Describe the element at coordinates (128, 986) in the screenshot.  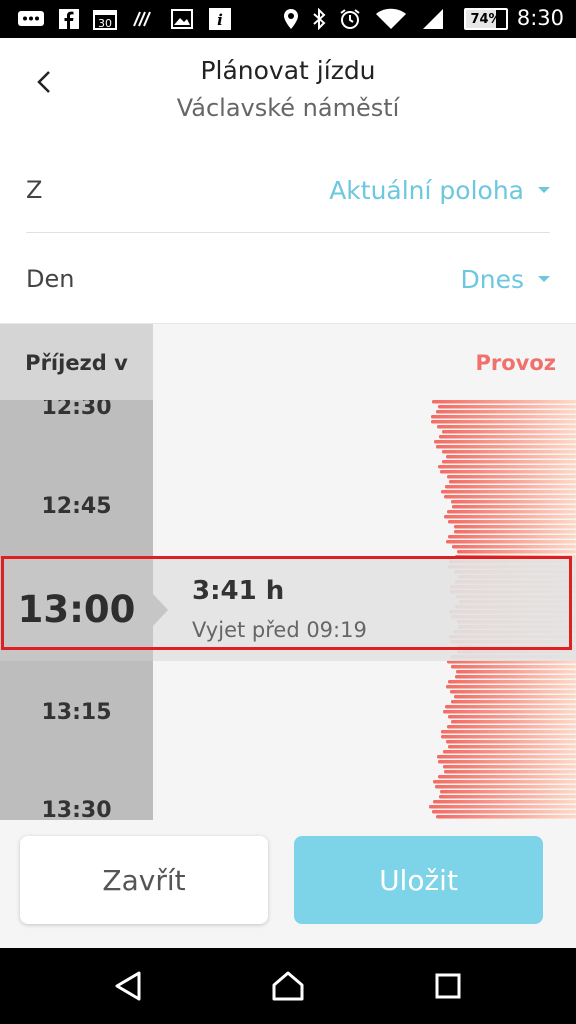
I see `nav-back-icon` at that location.